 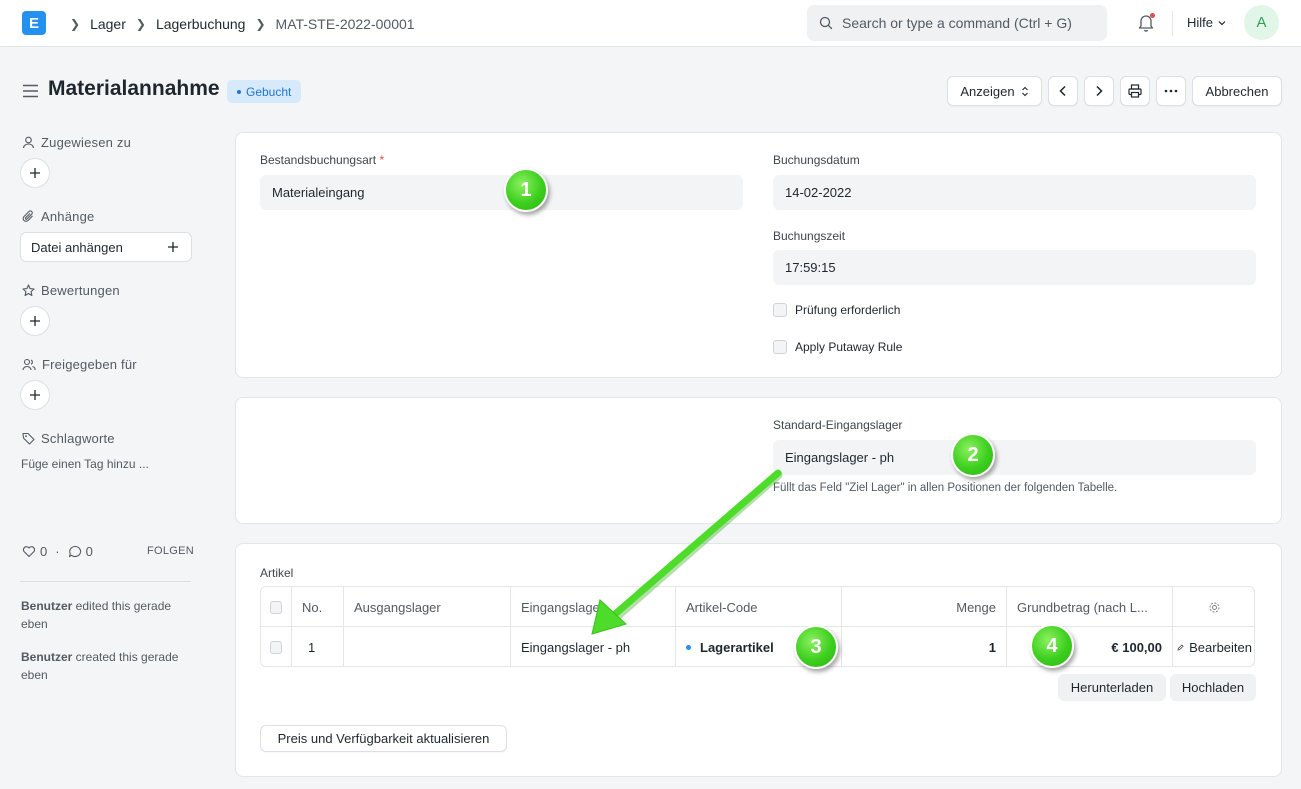 What do you see at coordinates (501, 192) in the screenshot?
I see `entry-type-field: Materialeingang` at bounding box center [501, 192].